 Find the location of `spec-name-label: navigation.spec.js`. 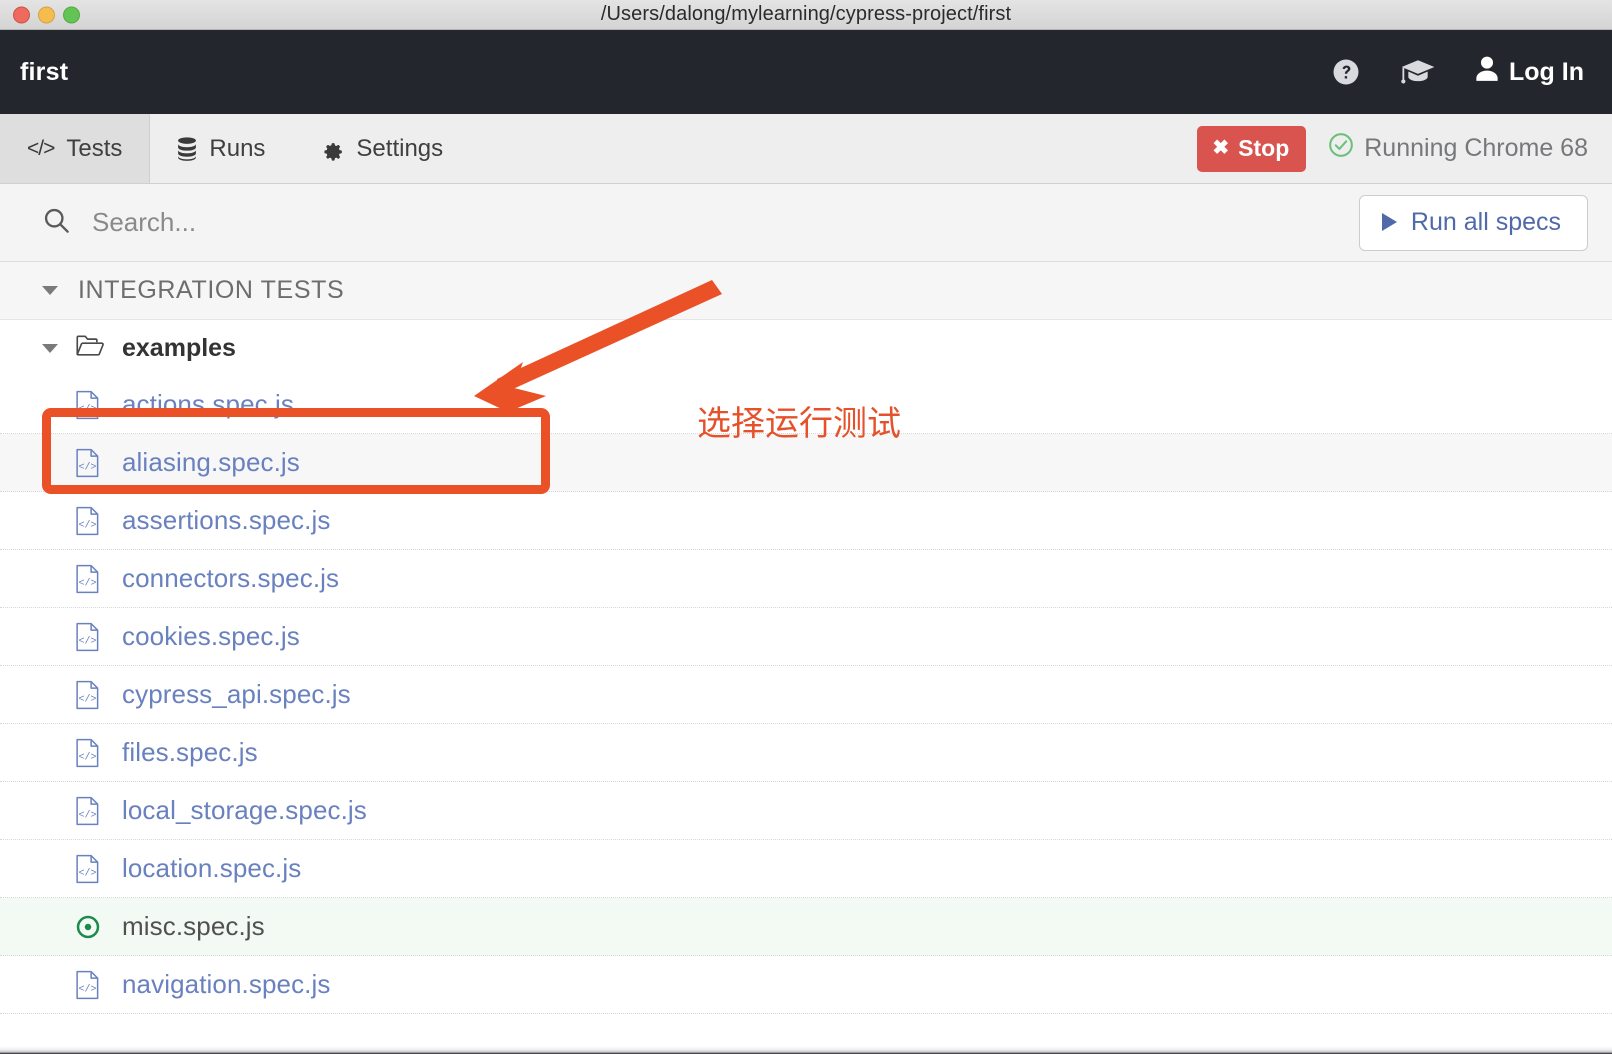

spec-name-label: navigation.spec.js is located at coordinates (226, 984).